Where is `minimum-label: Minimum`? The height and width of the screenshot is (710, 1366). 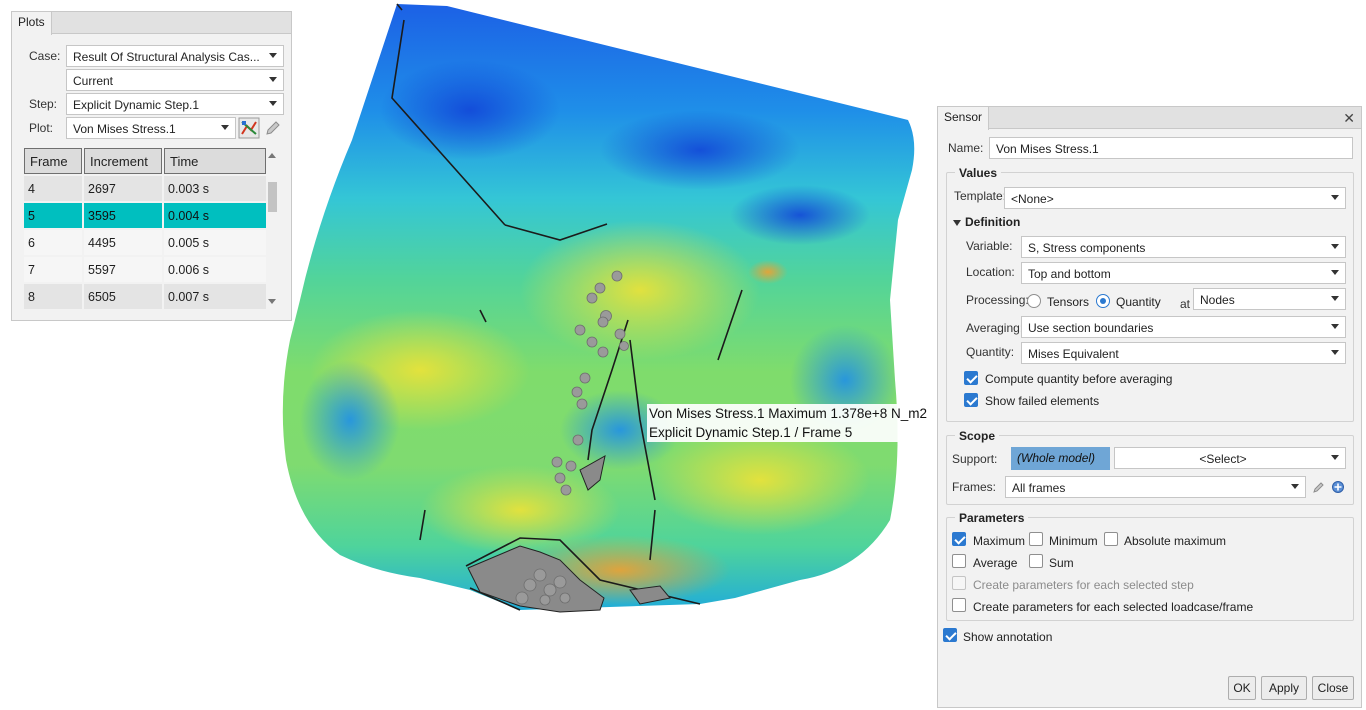
minimum-label: Minimum is located at coordinates (1073, 541).